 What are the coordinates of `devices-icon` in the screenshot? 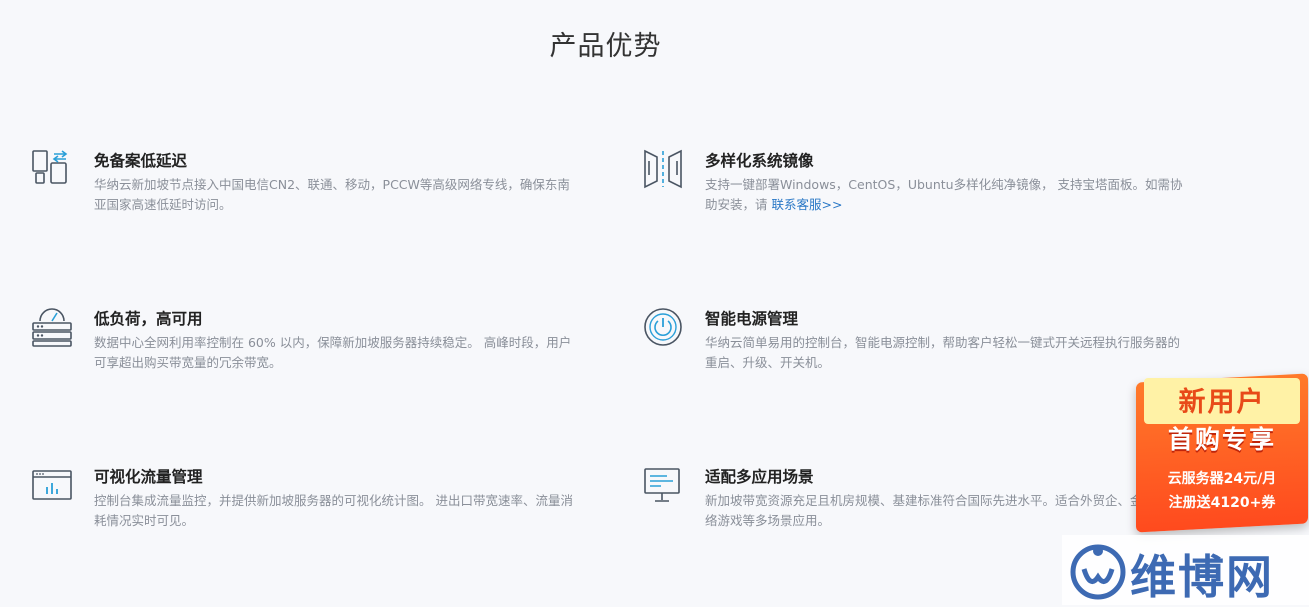 It's located at (50, 167).